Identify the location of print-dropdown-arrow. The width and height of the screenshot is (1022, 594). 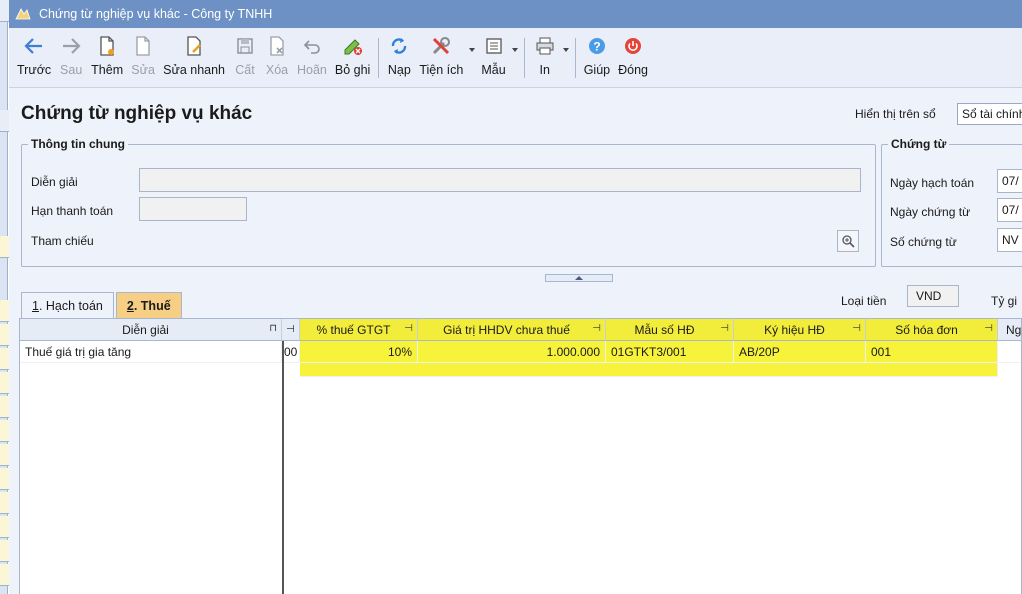
(566, 59).